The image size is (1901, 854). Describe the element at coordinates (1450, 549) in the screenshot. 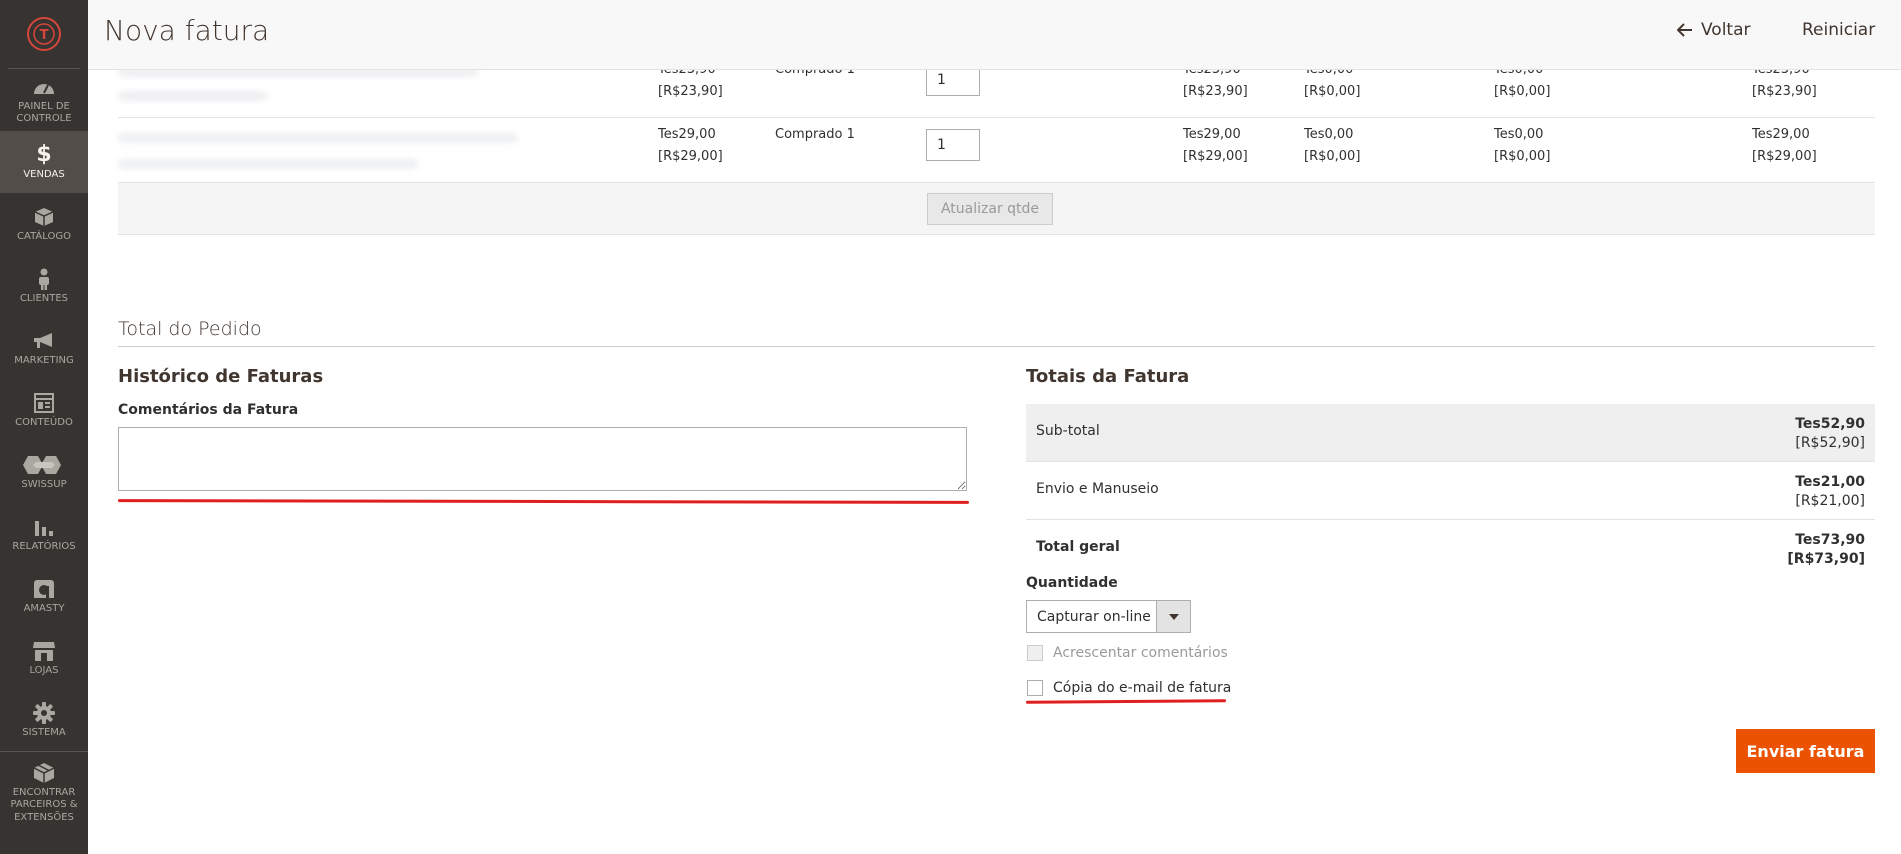

I see `totals-row-grand-total: Total geral Tes73,90 [R$73,90]` at that location.